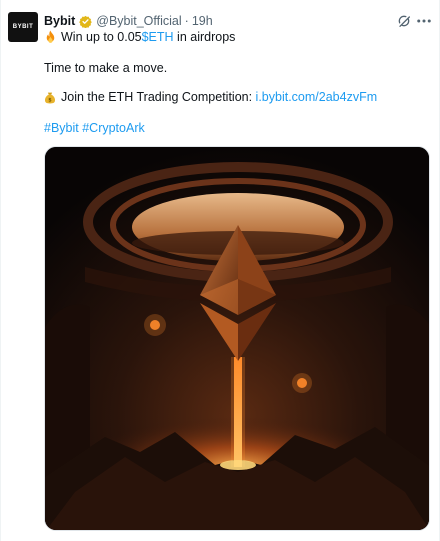 This screenshot has width=440, height=541. Describe the element at coordinates (204, 37) in the screenshot. I see `subtitle-suffix: in airdrops` at that location.